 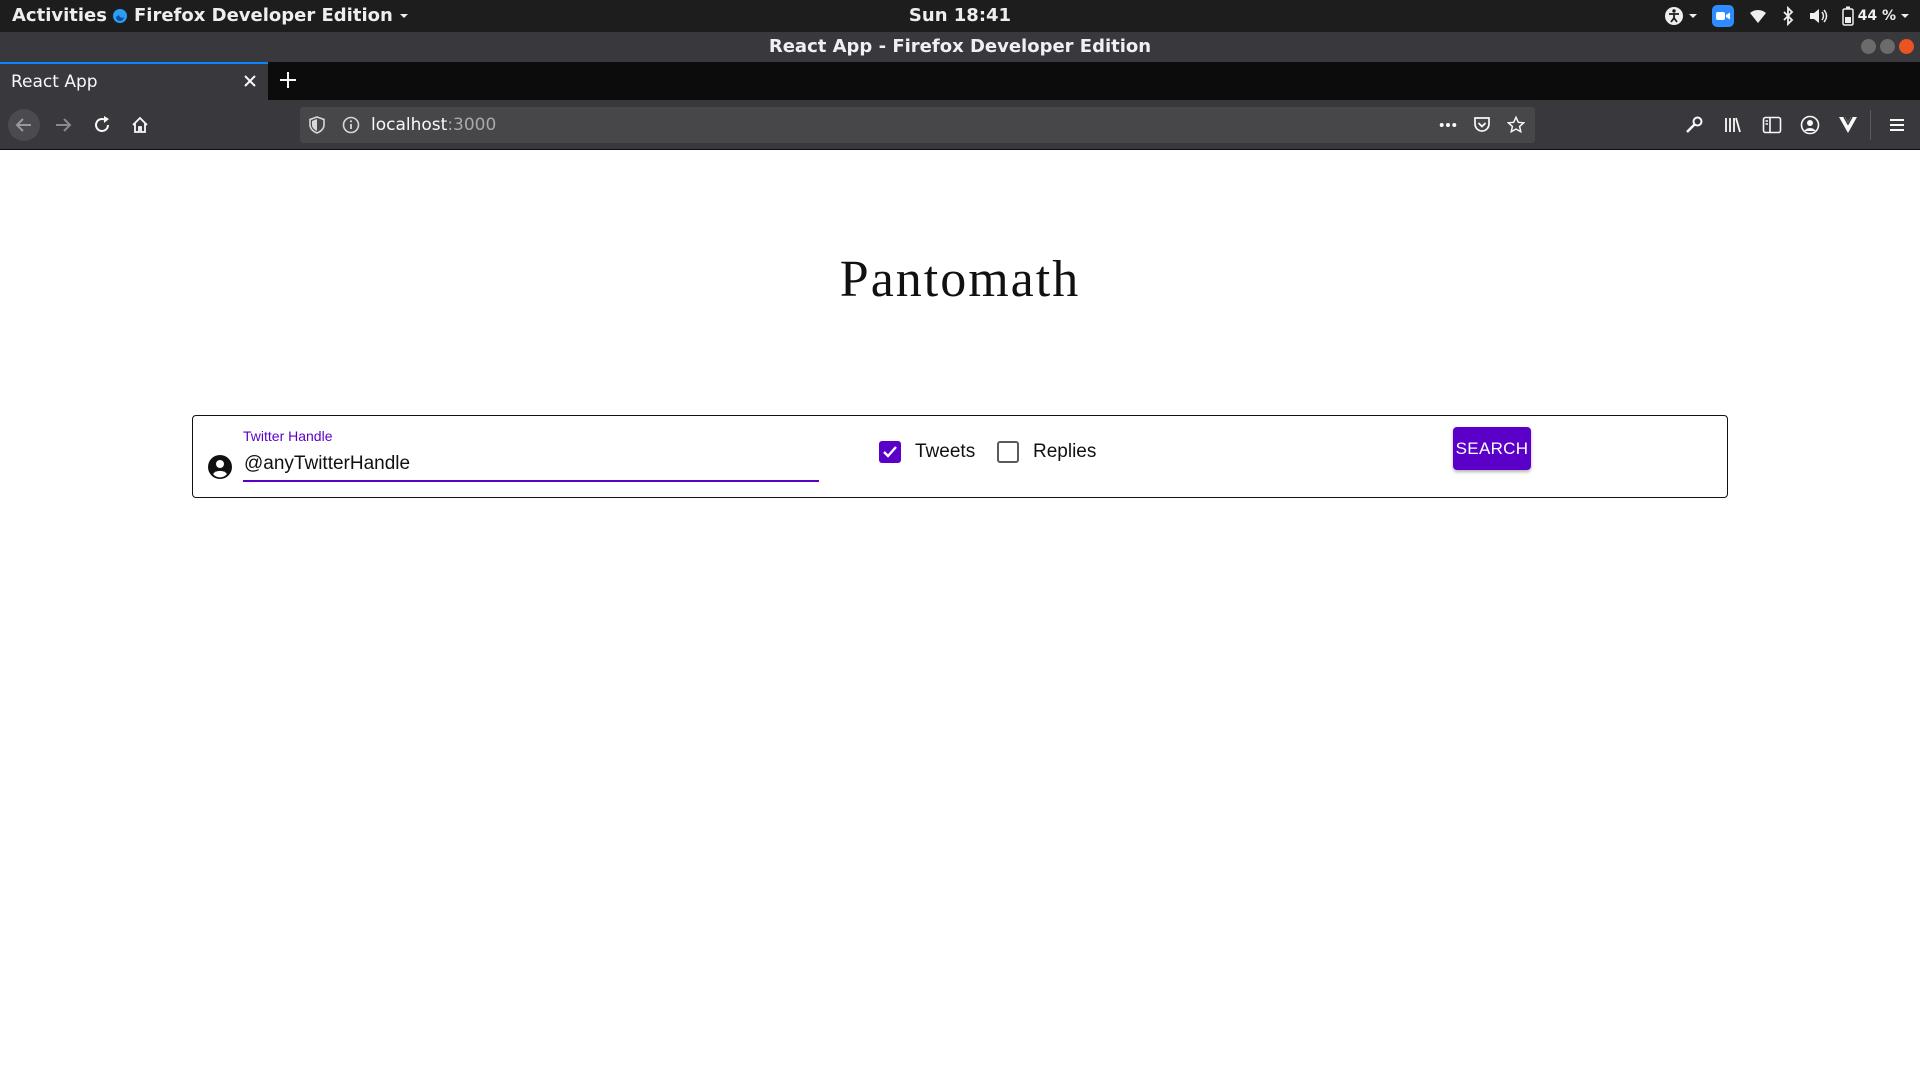 What do you see at coordinates (1065, 451) in the screenshot?
I see `replies-checkbox-label: Replies` at bounding box center [1065, 451].